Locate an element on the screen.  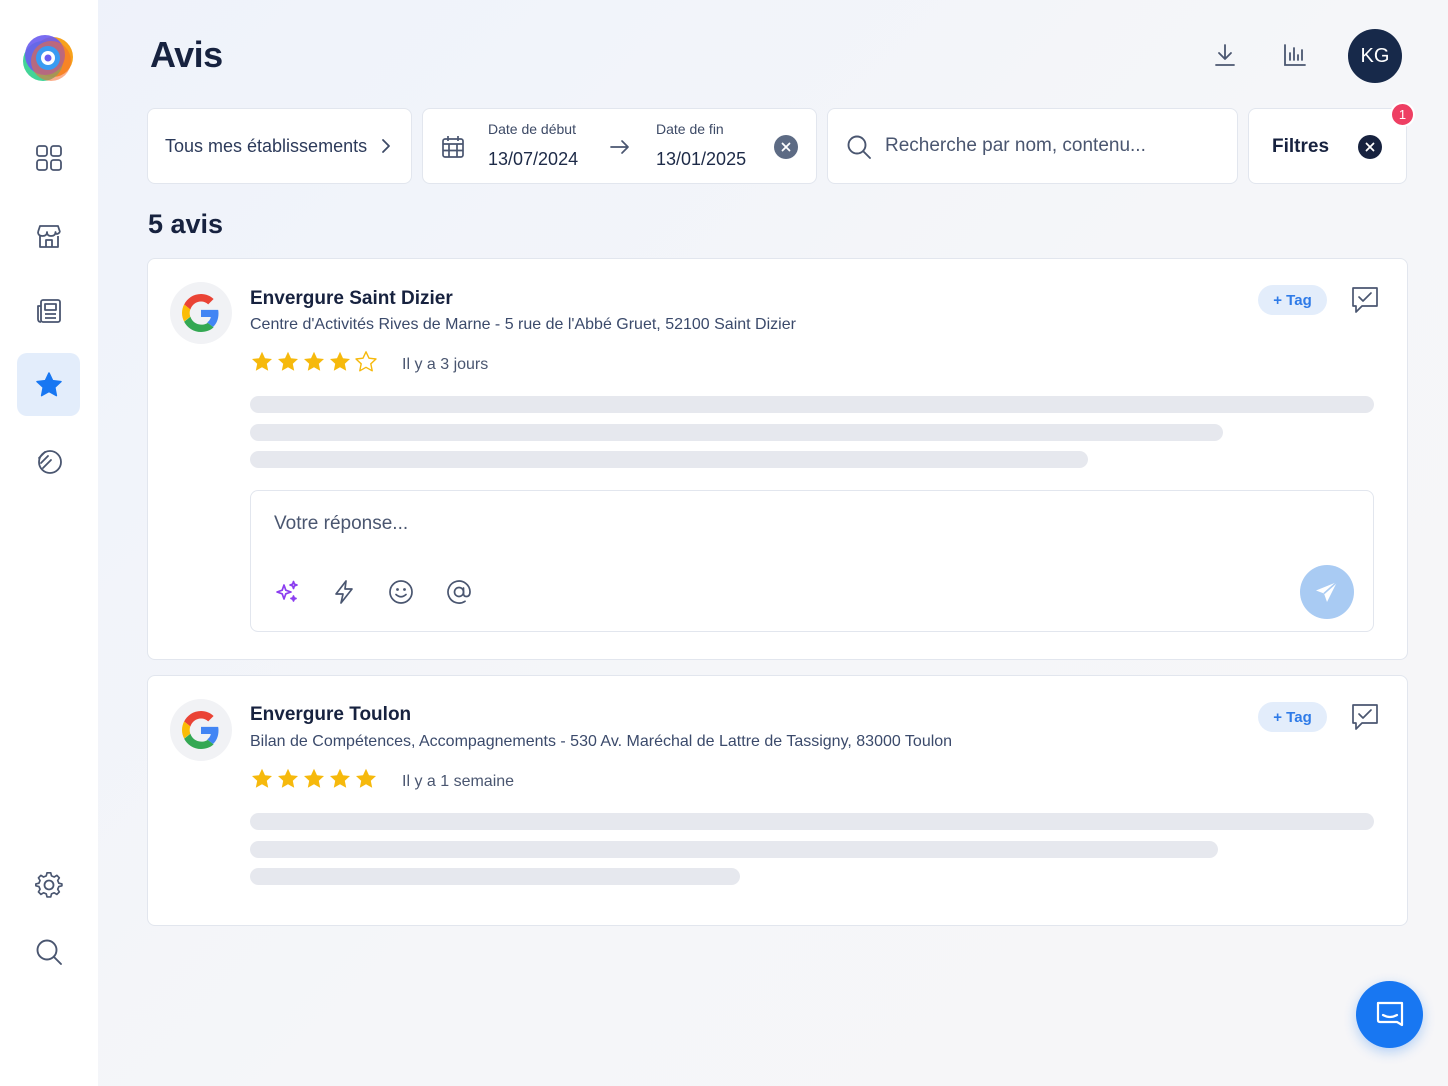
review-establishment-name: Envergure Toulon is located at coordinates (331, 714).